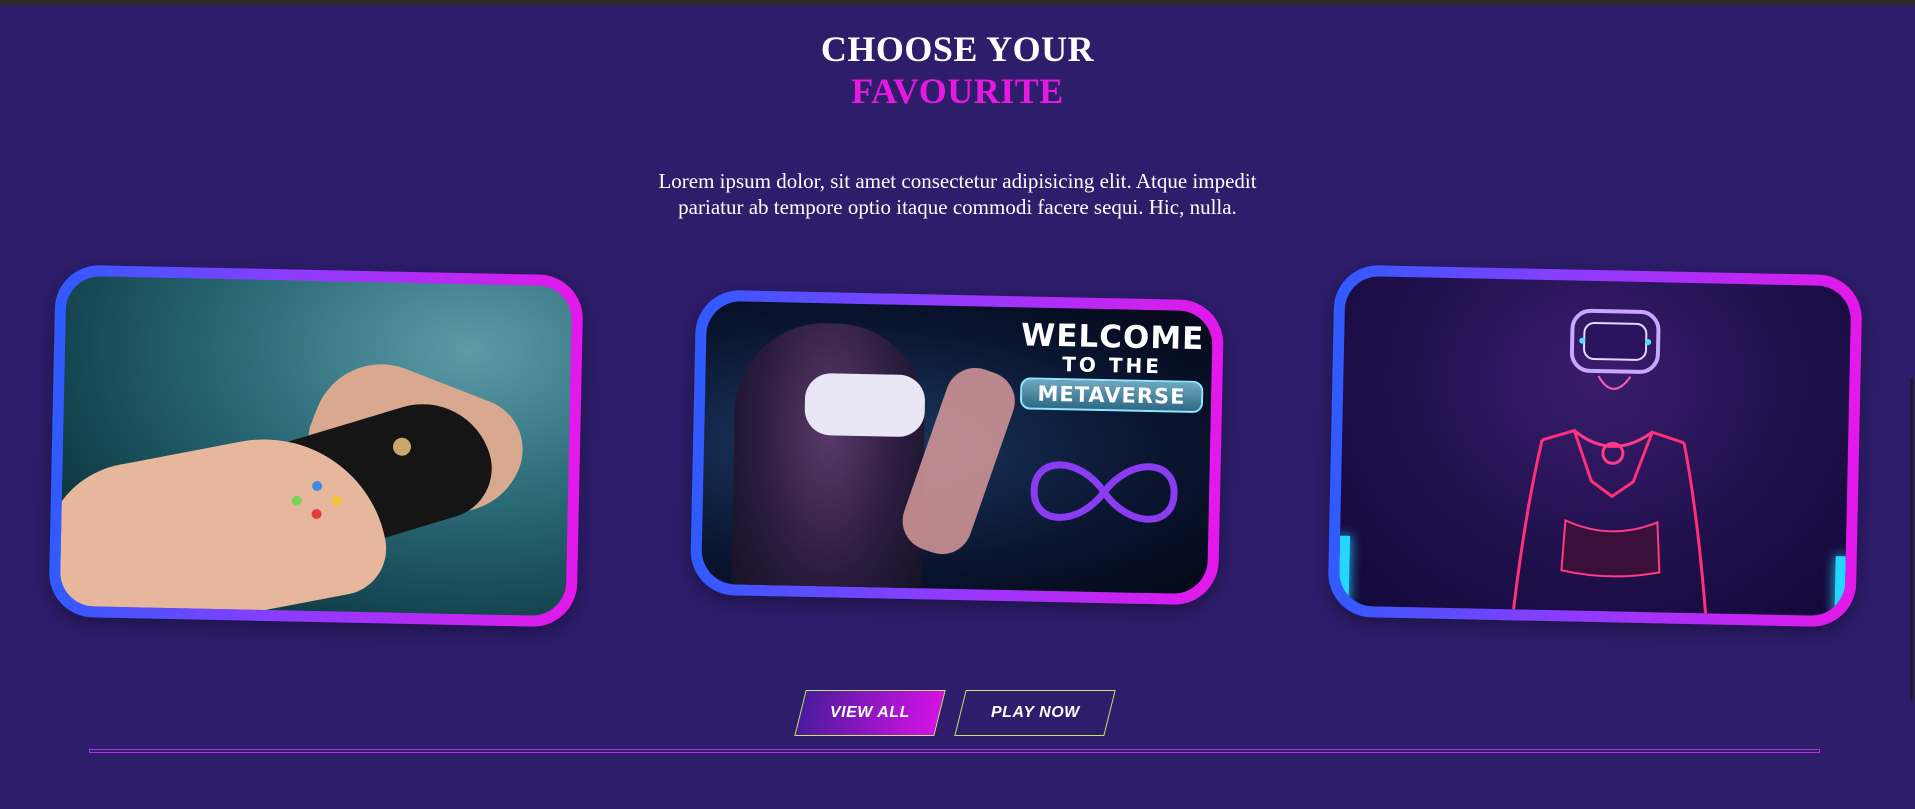 The width and height of the screenshot is (1915, 809). I want to click on play-now-button: PLAY NOW, so click(1035, 713).